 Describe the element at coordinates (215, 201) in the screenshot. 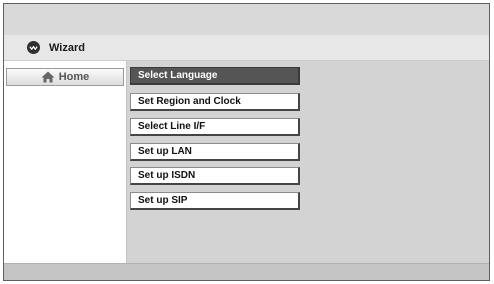

I see `set-up-sip-button: Set up SIP` at that location.